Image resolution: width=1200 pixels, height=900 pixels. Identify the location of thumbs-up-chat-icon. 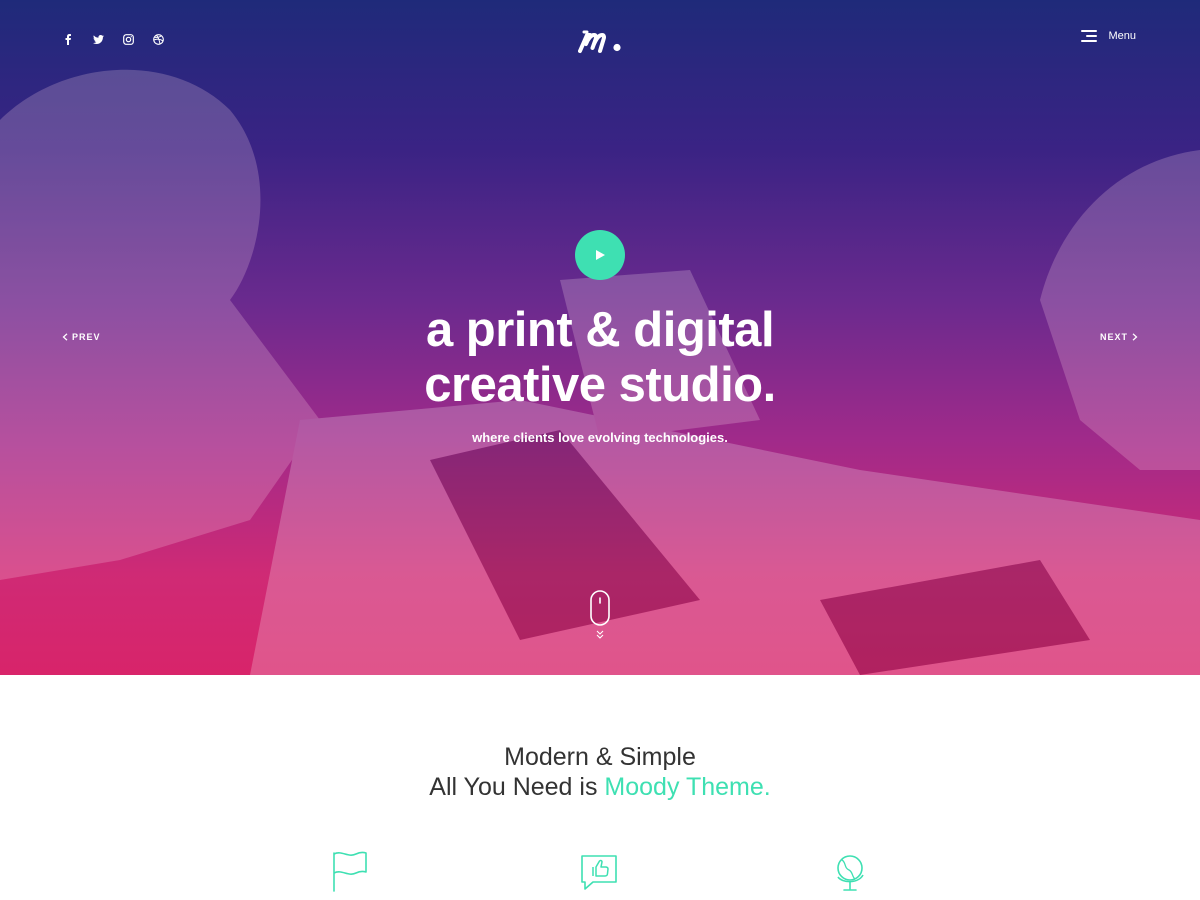
(599, 871).